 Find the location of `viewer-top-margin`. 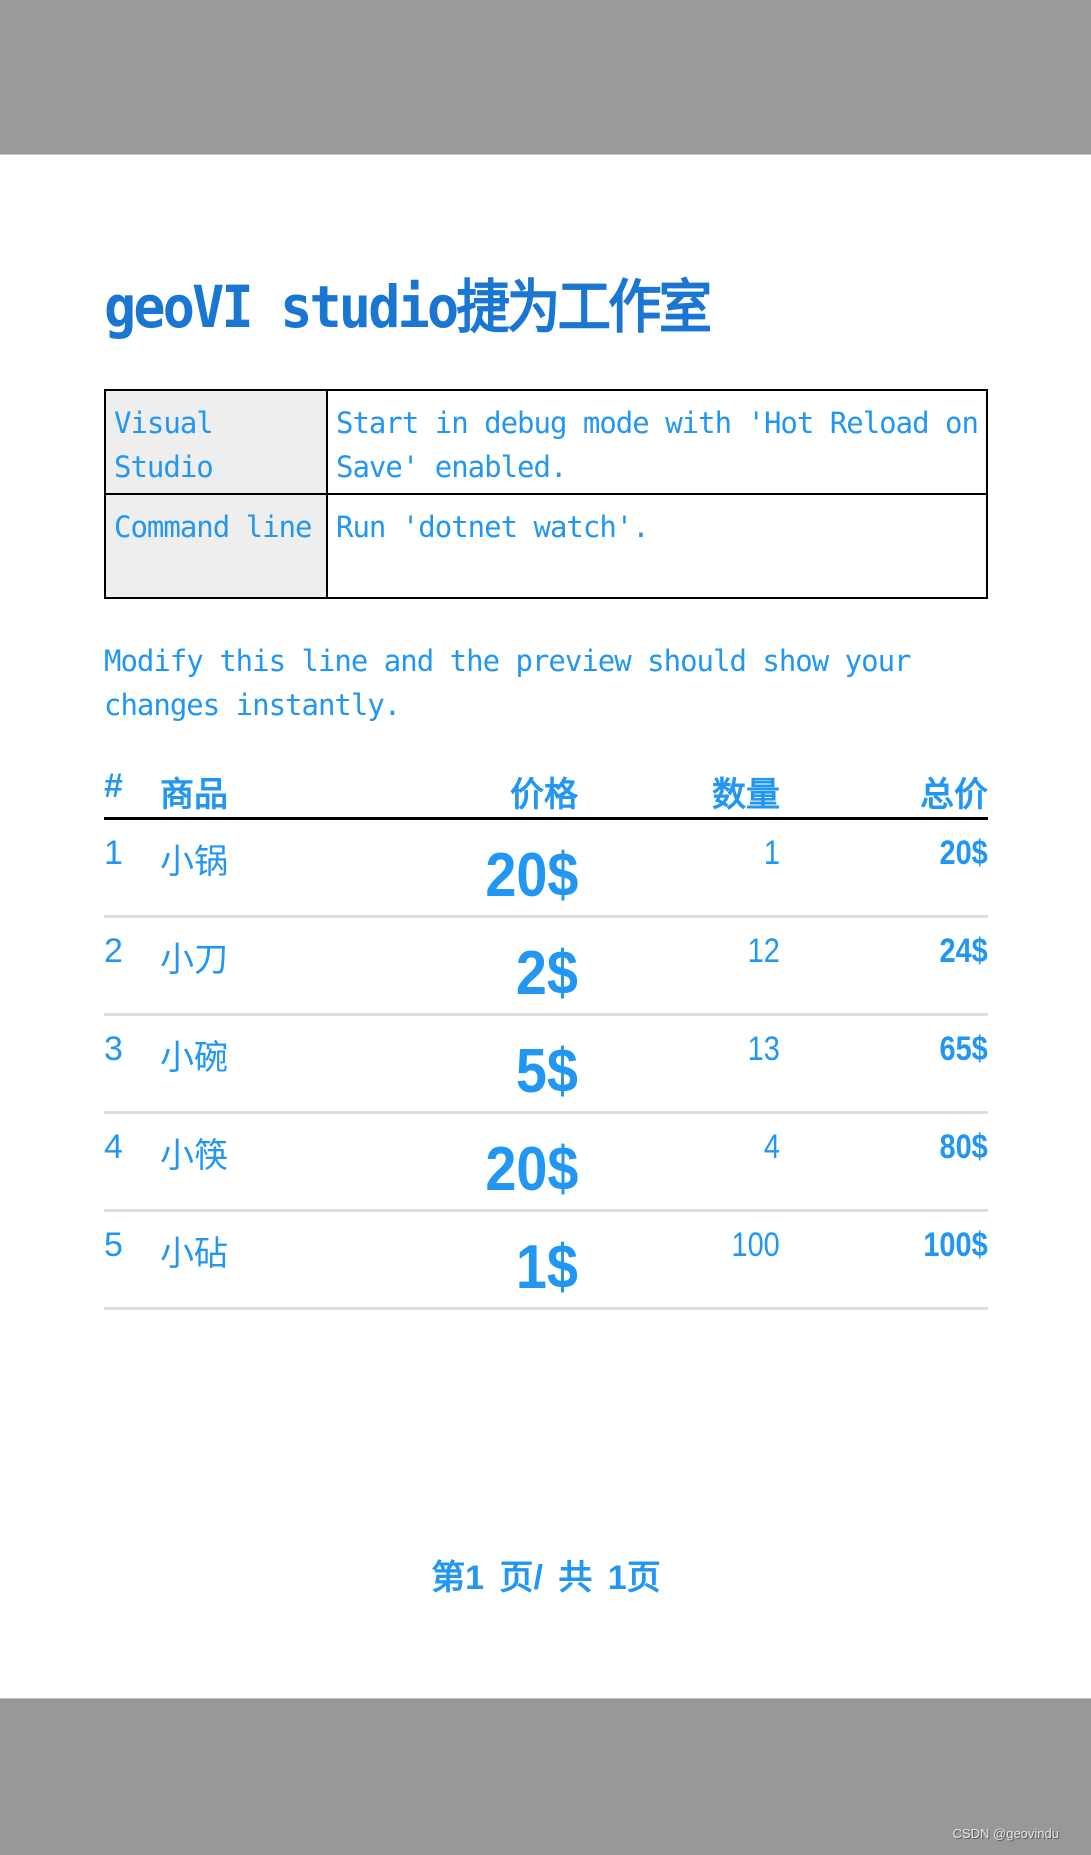

viewer-top-margin is located at coordinates (545, 77).